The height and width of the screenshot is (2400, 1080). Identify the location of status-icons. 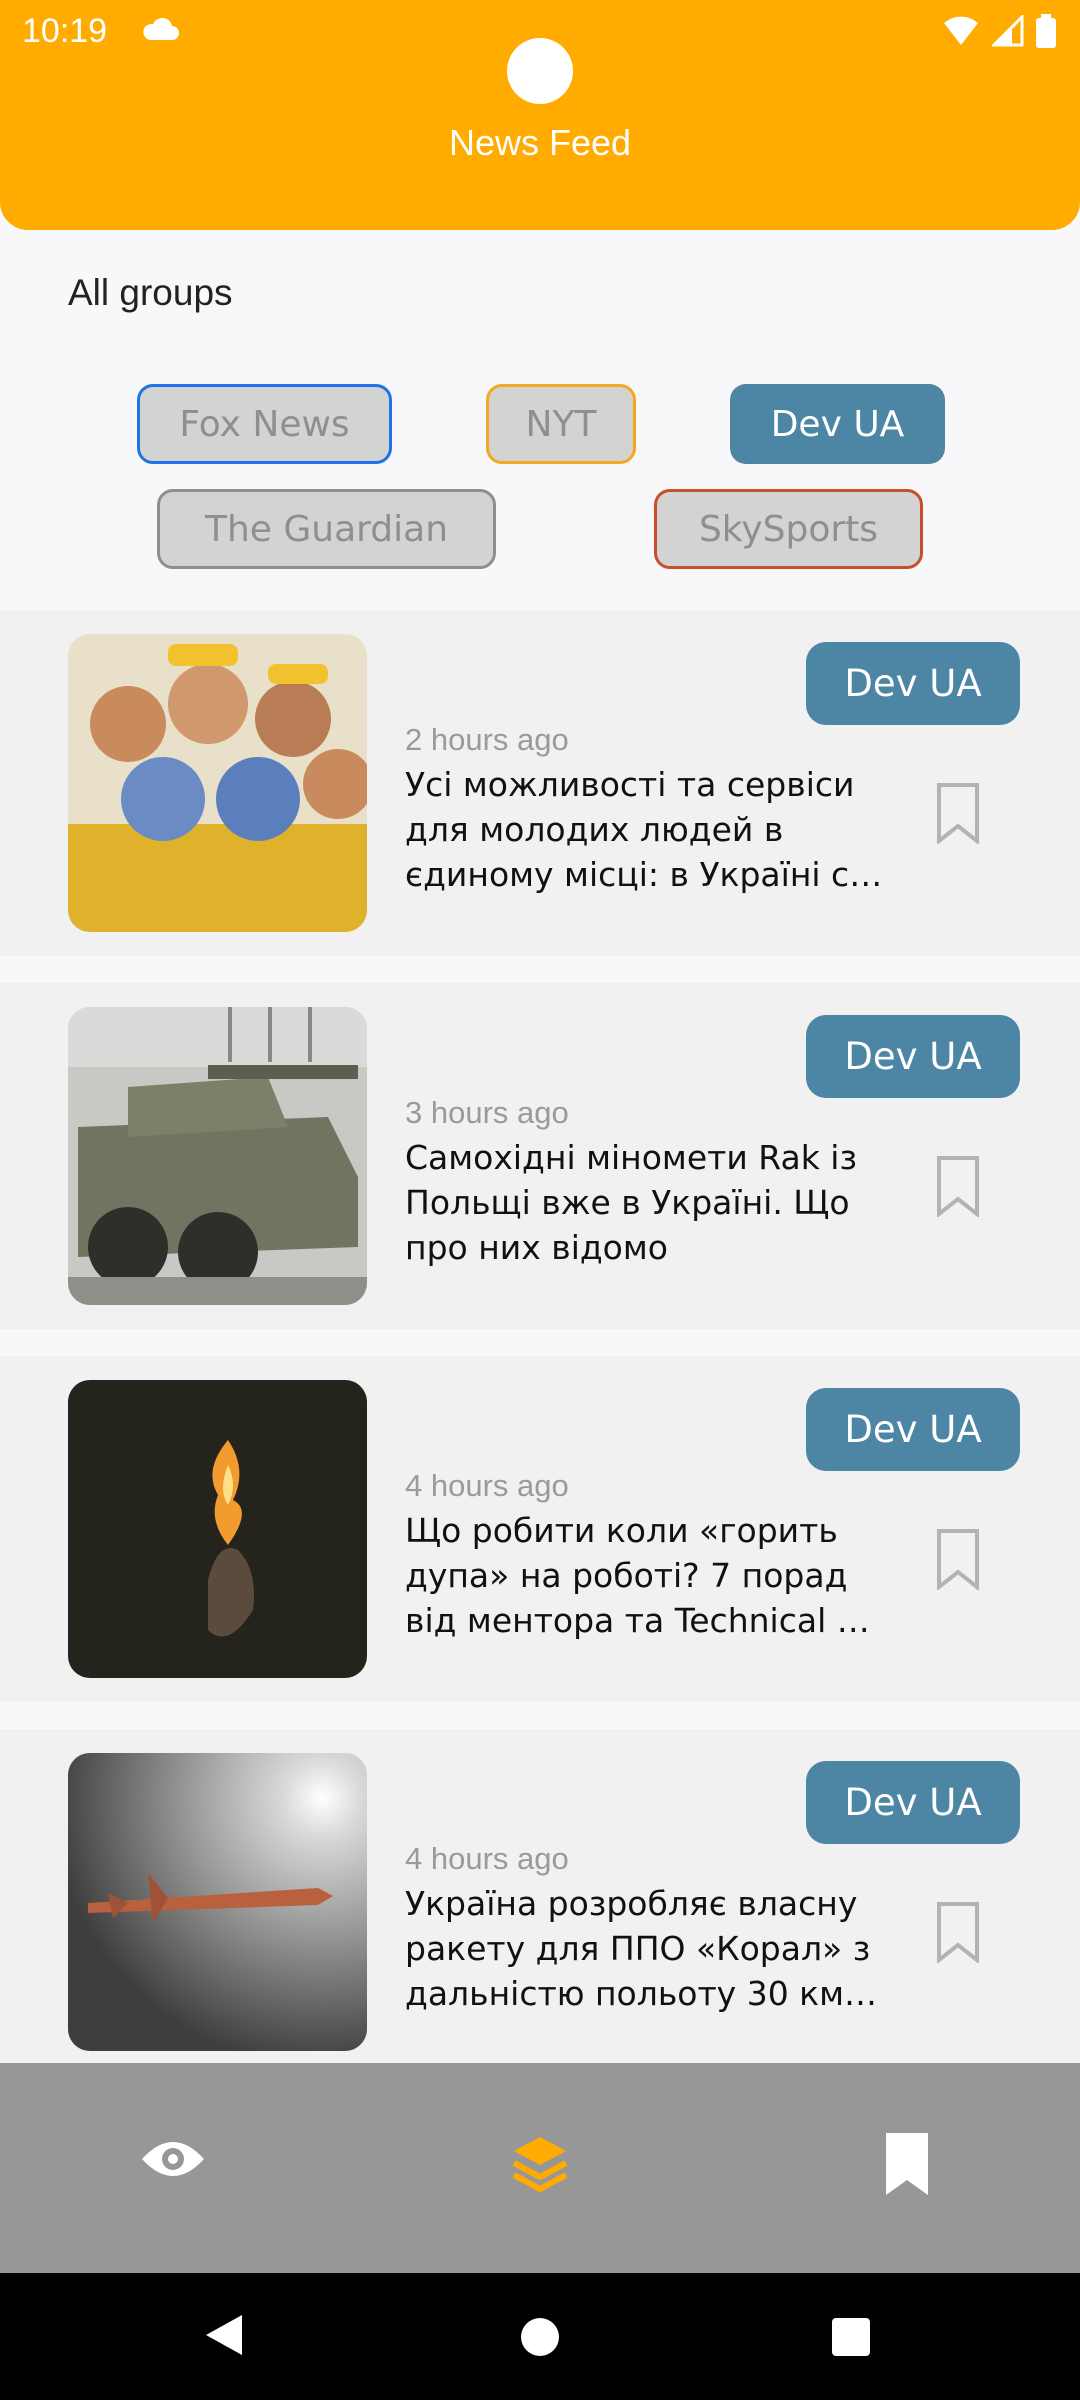
(999, 31).